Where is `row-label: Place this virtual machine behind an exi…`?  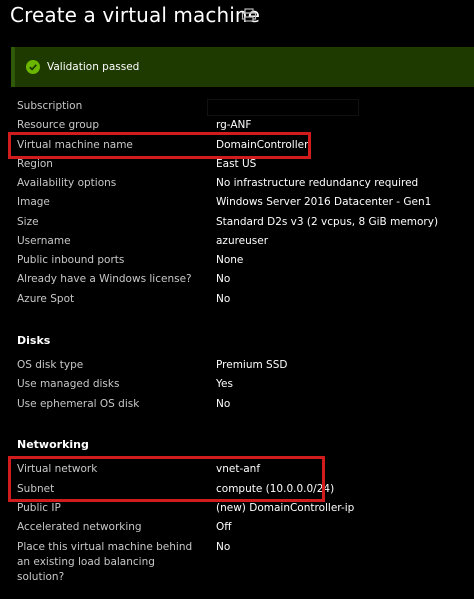
row-label: Place this virtual machine behind an exi… is located at coordinates (105, 562).